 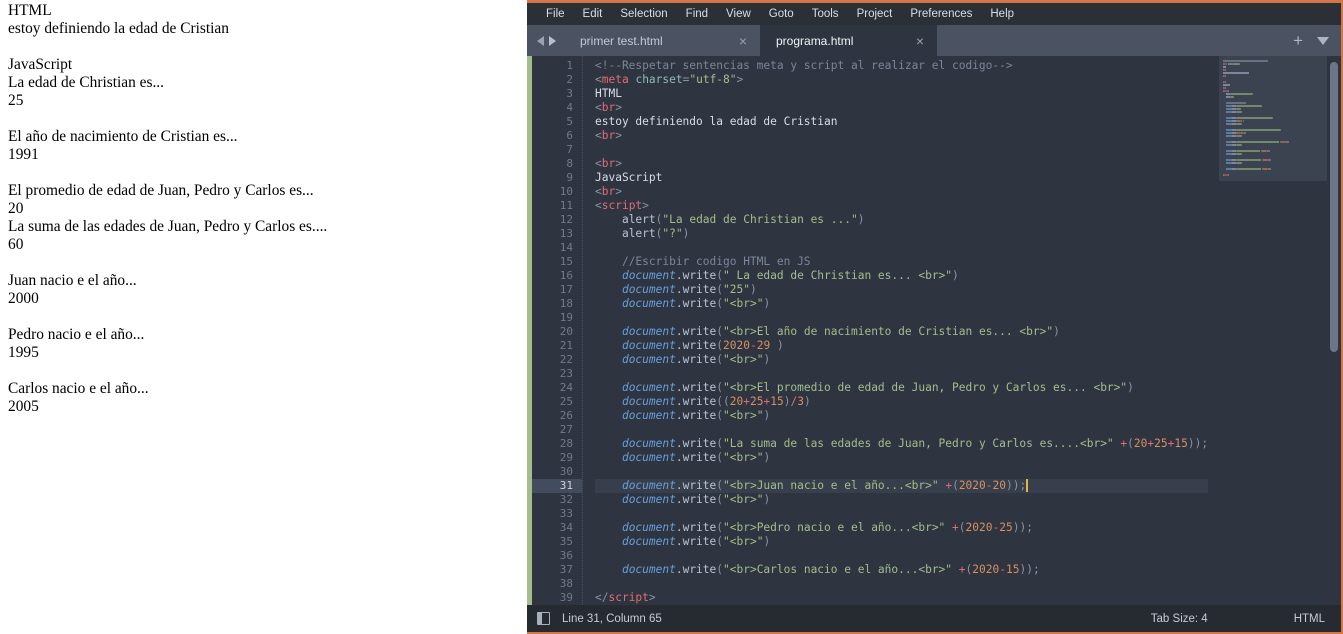 What do you see at coordinates (598, 191) in the screenshot?
I see `code-token: <` at bounding box center [598, 191].